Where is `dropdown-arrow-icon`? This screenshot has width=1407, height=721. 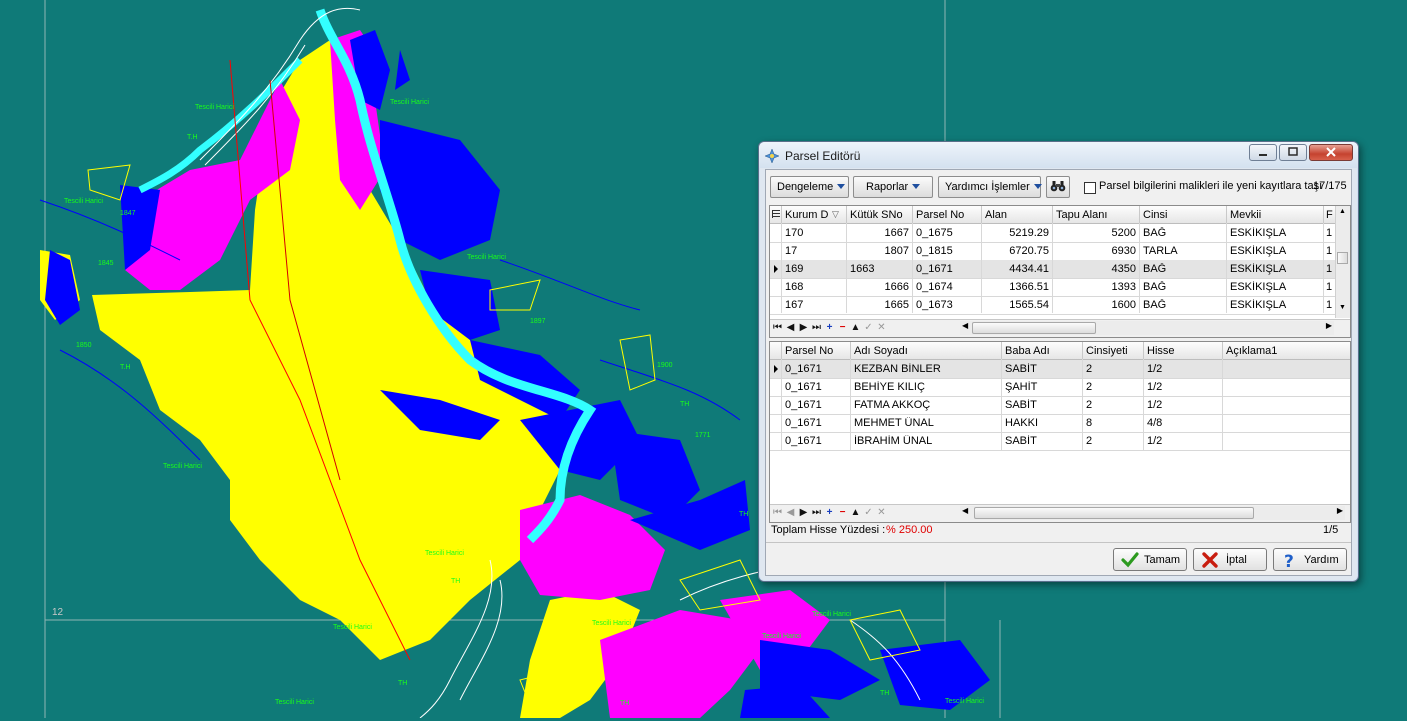 dropdown-arrow-icon is located at coordinates (1037, 186).